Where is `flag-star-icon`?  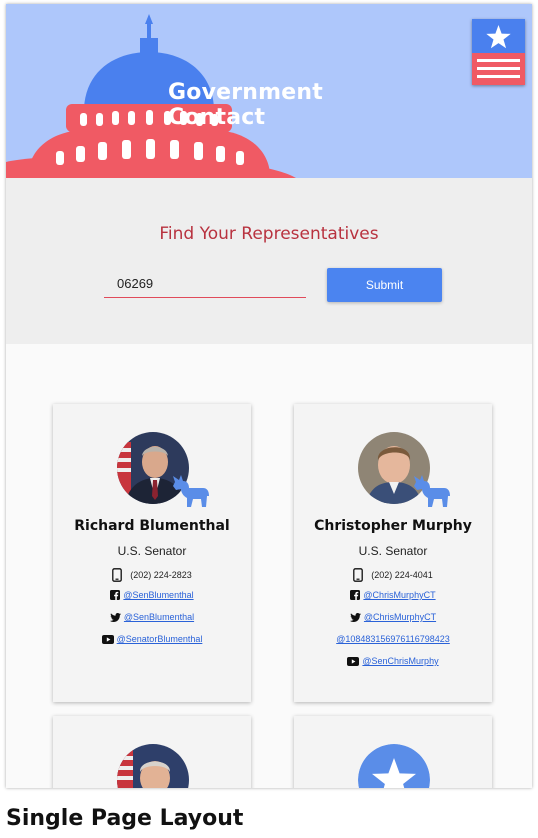
flag-star-icon is located at coordinates (498, 52).